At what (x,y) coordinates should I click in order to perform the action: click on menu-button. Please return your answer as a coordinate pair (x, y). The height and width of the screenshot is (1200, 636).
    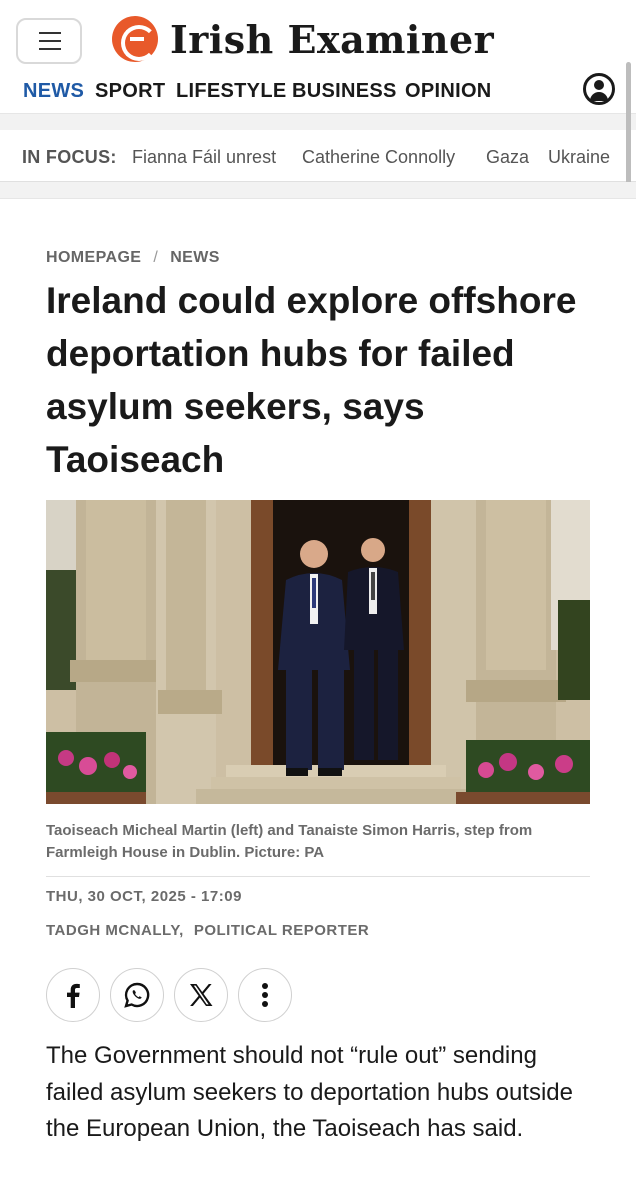
    Looking at the image, I should click on (49, 41).